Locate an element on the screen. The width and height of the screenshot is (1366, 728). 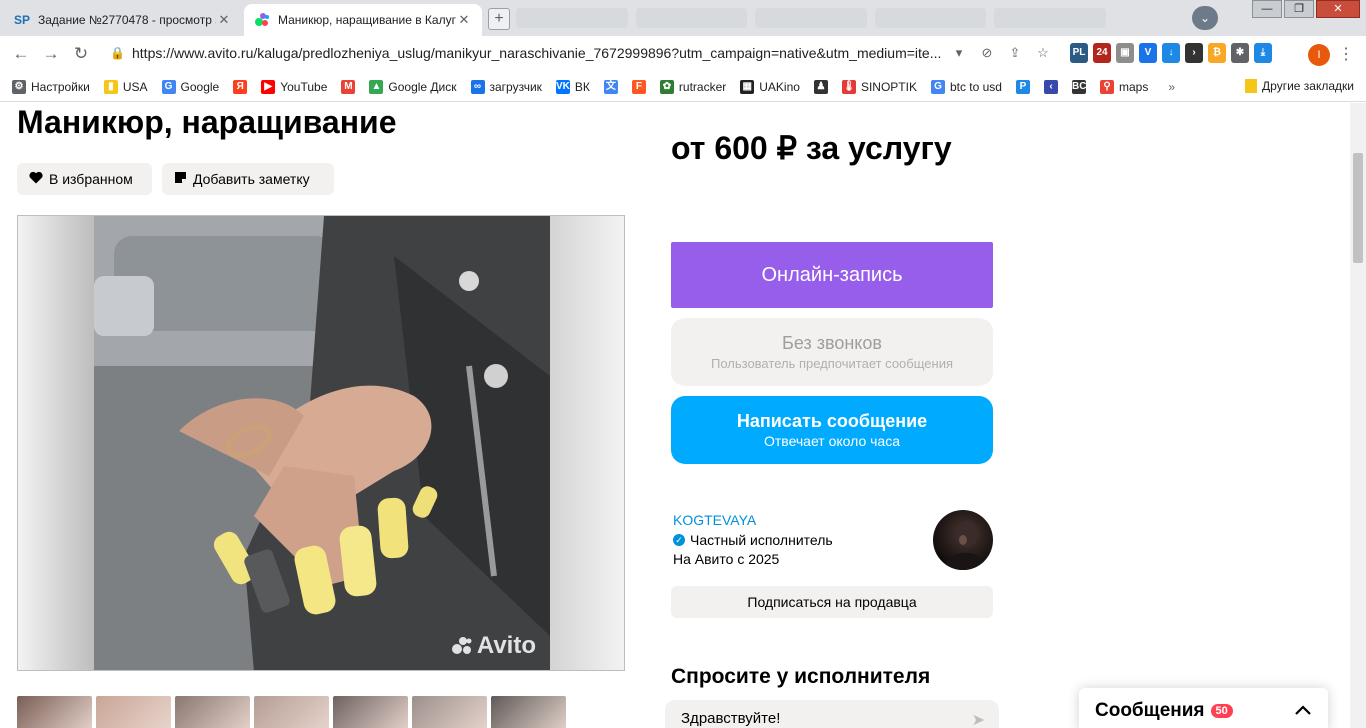
bookmark-item: ▦ UAKino is located at coordinates (770, 86).